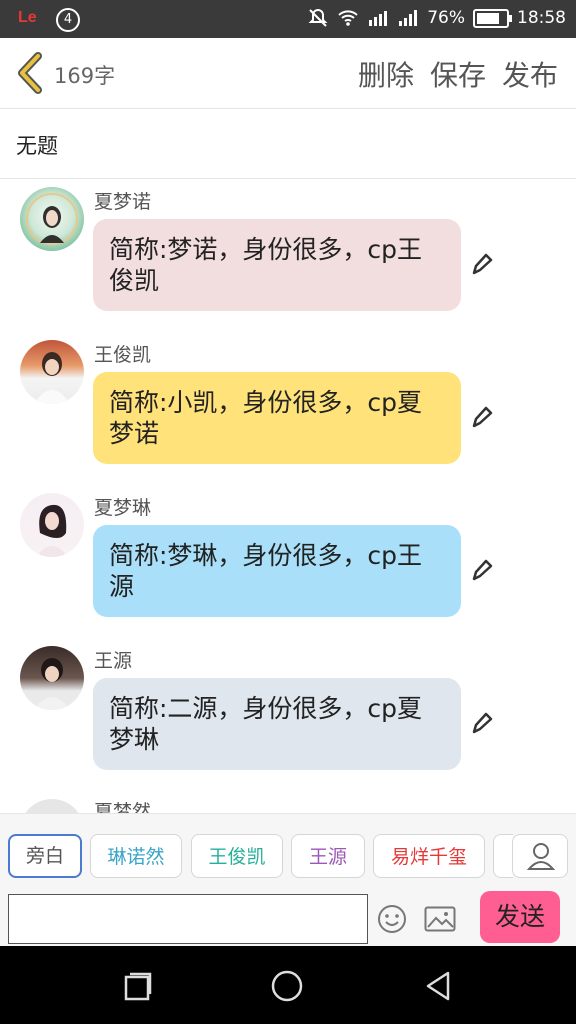  I want to click on message-text: 简称:二源，身份很多，cp夏梦琳, so click(266, 724).